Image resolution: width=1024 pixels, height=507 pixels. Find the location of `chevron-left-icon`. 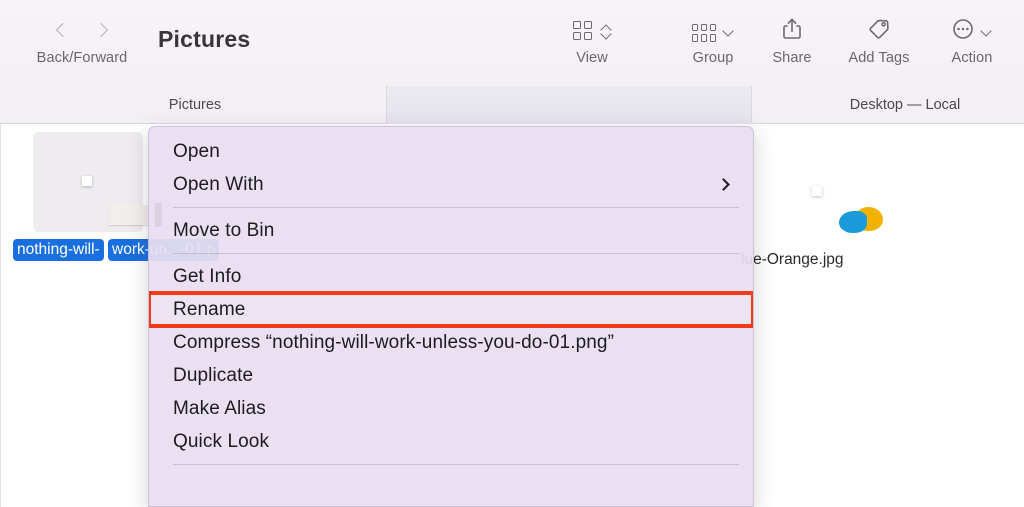

chevron-left-icon is located at coordinates (63, 31).